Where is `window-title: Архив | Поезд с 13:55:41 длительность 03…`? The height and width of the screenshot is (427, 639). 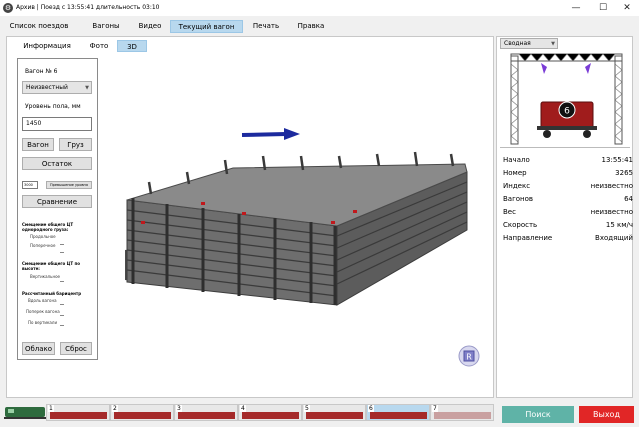
window-title: Архив | Поезд с 13:55:41 длительность 03… is located at coordinates (88, 7).